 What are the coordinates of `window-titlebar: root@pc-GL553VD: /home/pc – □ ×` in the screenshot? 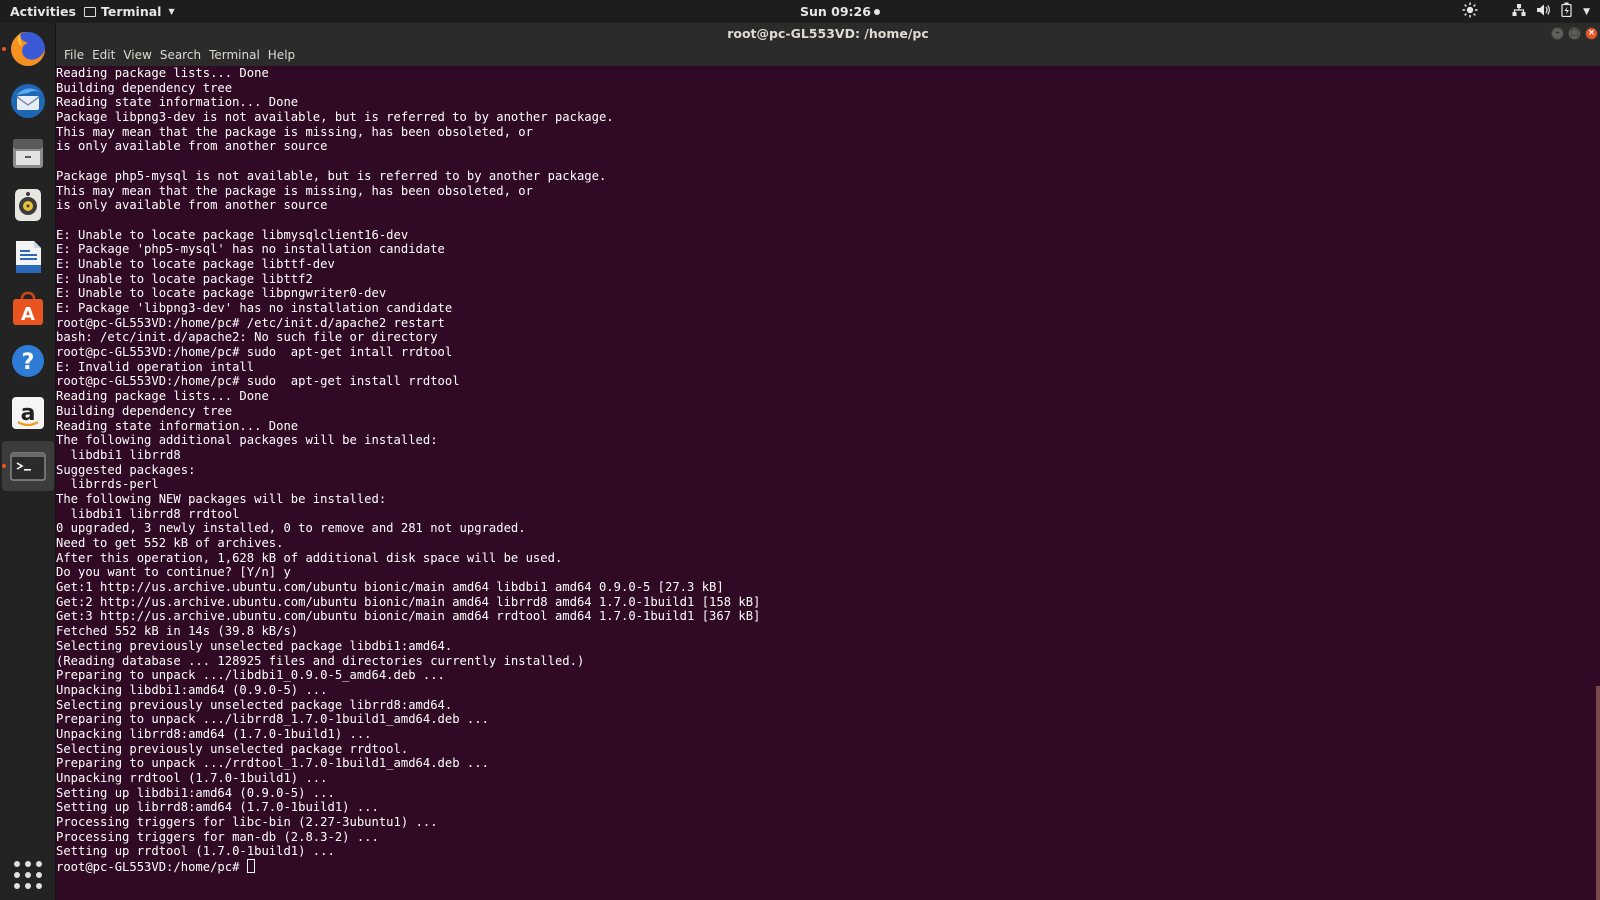 It's located at (828, 34).